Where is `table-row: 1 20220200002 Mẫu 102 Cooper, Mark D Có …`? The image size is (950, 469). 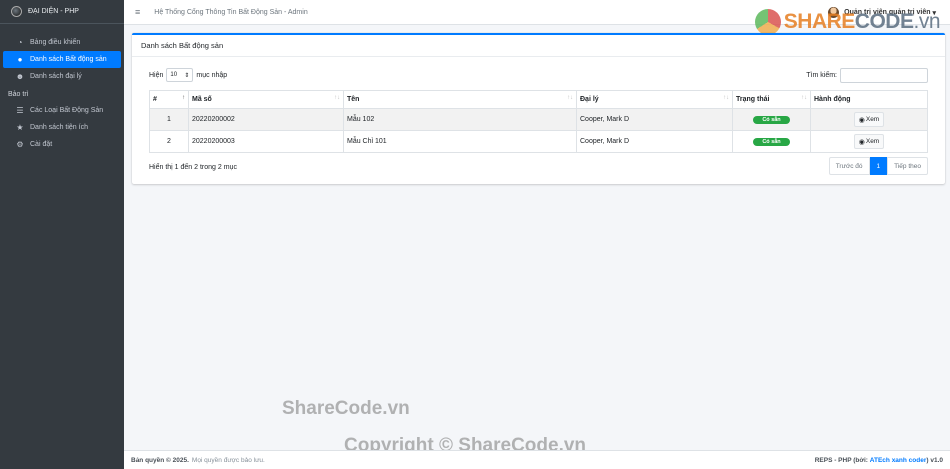 table-row: 1 20220200002 Mẫu 102 Cooper, Mark D Có … is located at coordinates (538, 119).